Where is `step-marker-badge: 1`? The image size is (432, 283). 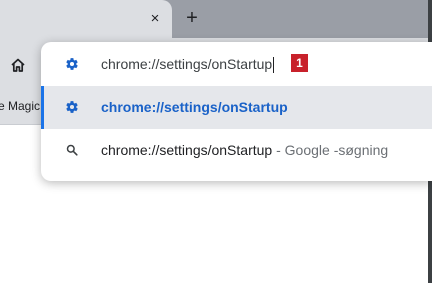
step-marker-badge: 1 is located at coordinates (299, 63).